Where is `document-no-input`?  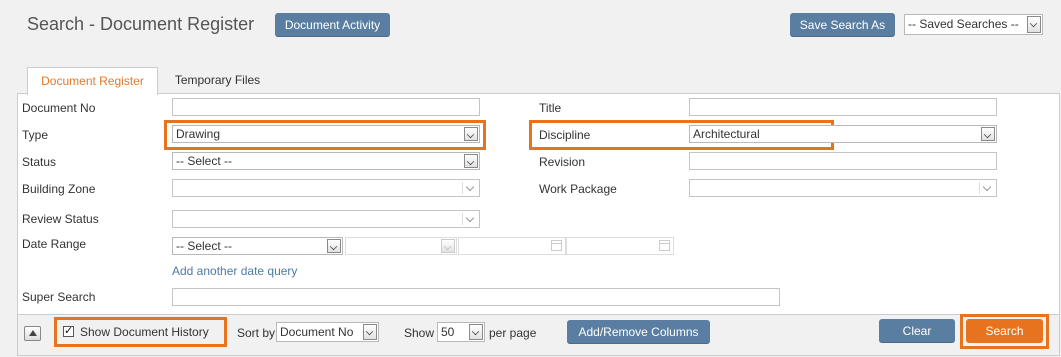
document-no-input is located at coordinates (326, 107).